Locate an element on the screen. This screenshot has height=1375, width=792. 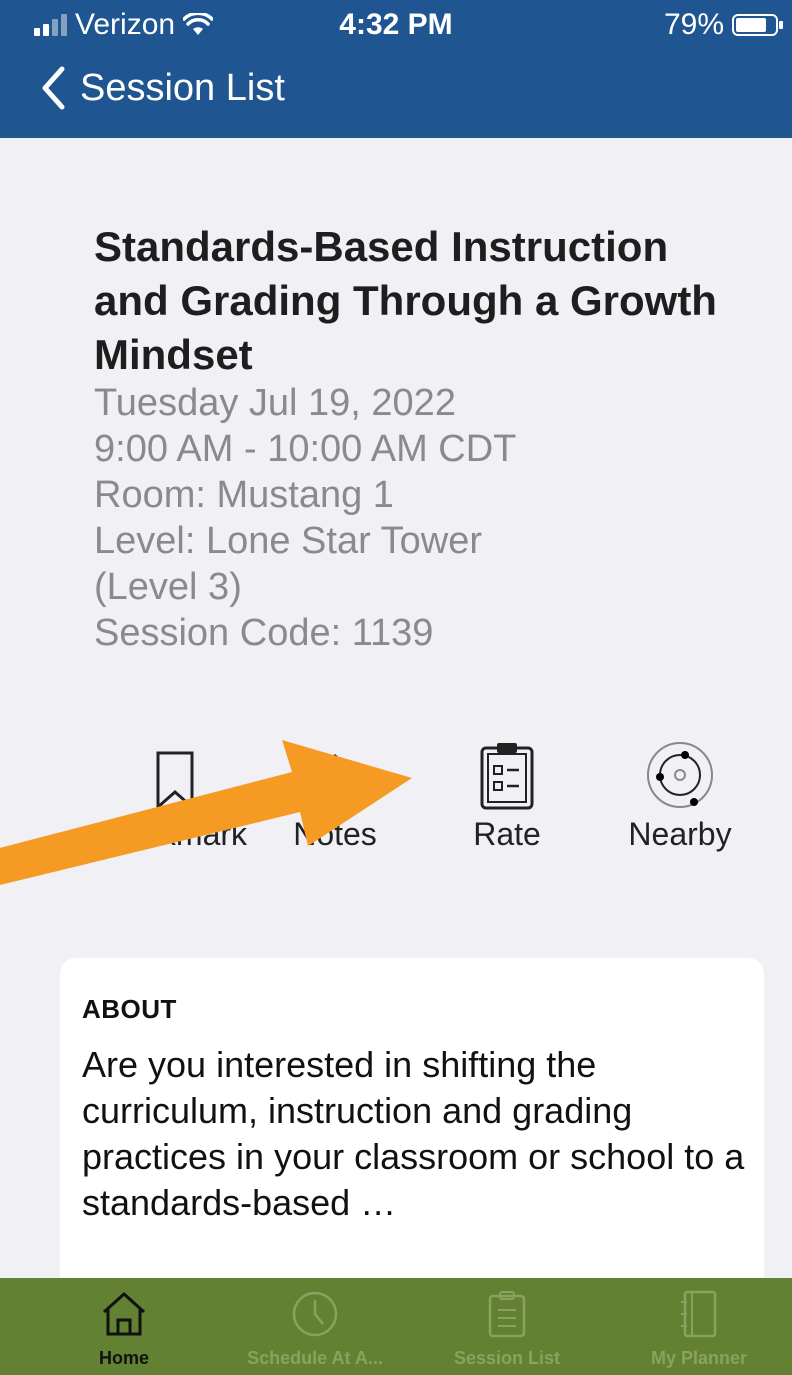
tab-home-label: Home is located at coordinates (123, 1358).